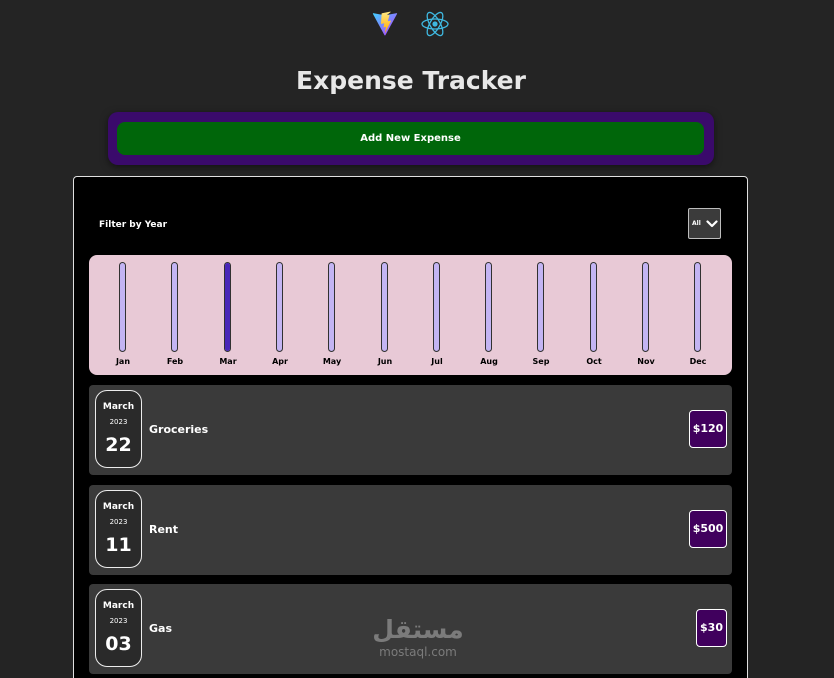 The height and width of the screenshot is (678, 834). What do you see at coordinates (118, 445) in the screenshot?
I see `expense-date-day: 22` at bounding box center [118, 445].